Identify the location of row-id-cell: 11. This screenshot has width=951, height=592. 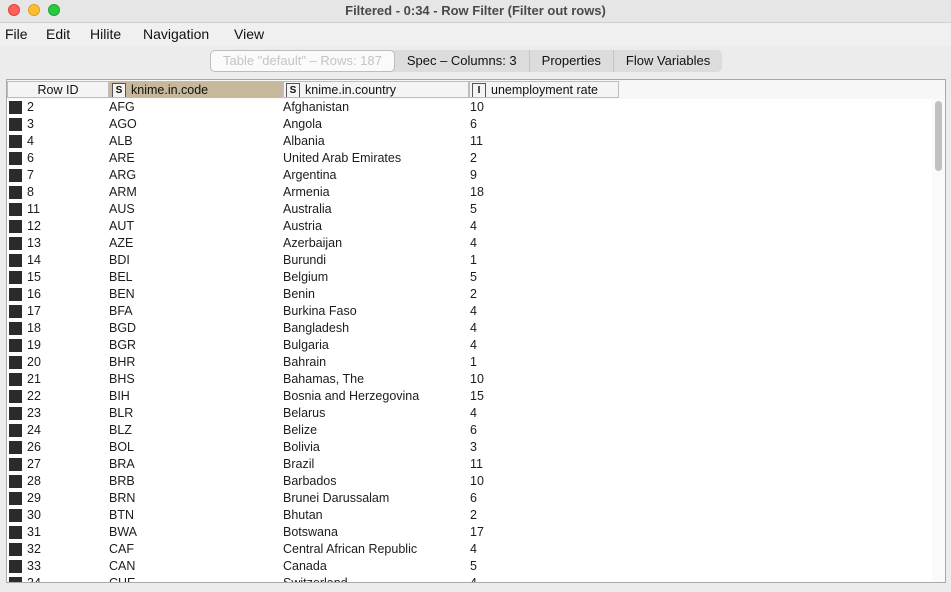
(33, 209).